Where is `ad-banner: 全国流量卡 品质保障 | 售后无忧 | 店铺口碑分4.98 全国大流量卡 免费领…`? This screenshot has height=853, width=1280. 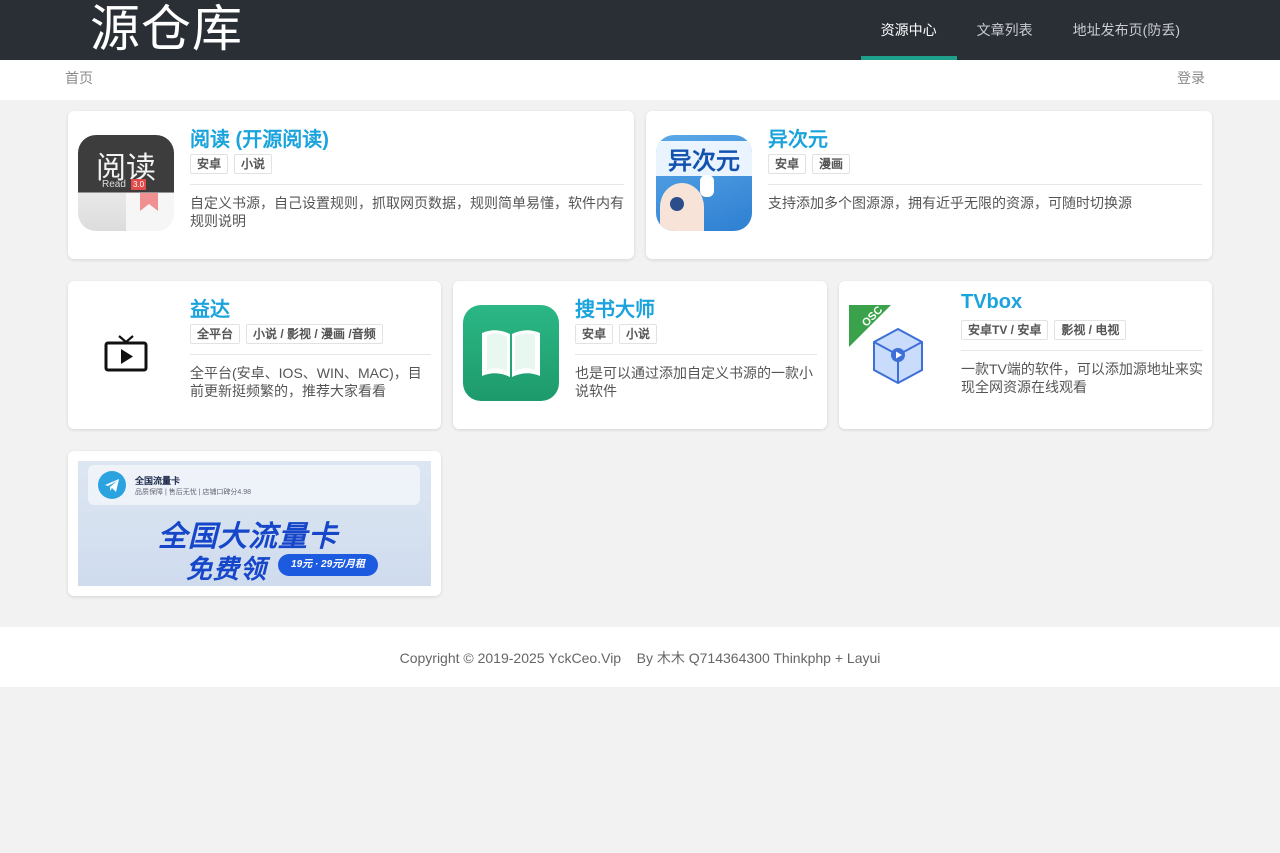
ad-banner: 全国流量卡 品质保障 | 售后无忧 | 店铺口碑分4.98 全国大流量卡 免费领… is located at coordinates (254, 523).